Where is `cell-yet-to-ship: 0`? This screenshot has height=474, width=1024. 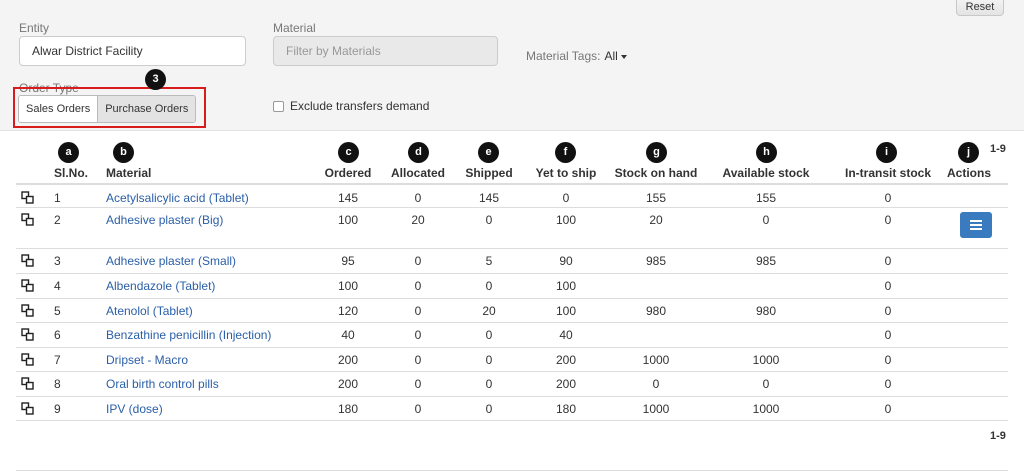
cell-yet-to-ship: 0 is located at coordinates (566, 198).